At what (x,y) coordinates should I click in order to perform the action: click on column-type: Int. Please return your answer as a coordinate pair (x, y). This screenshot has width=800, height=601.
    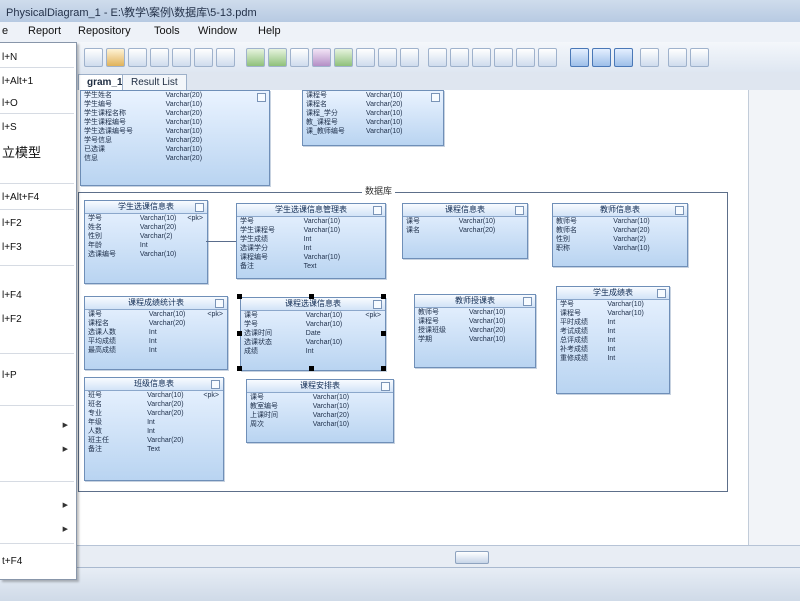
    Looking at the image, I should click on (152, 332).